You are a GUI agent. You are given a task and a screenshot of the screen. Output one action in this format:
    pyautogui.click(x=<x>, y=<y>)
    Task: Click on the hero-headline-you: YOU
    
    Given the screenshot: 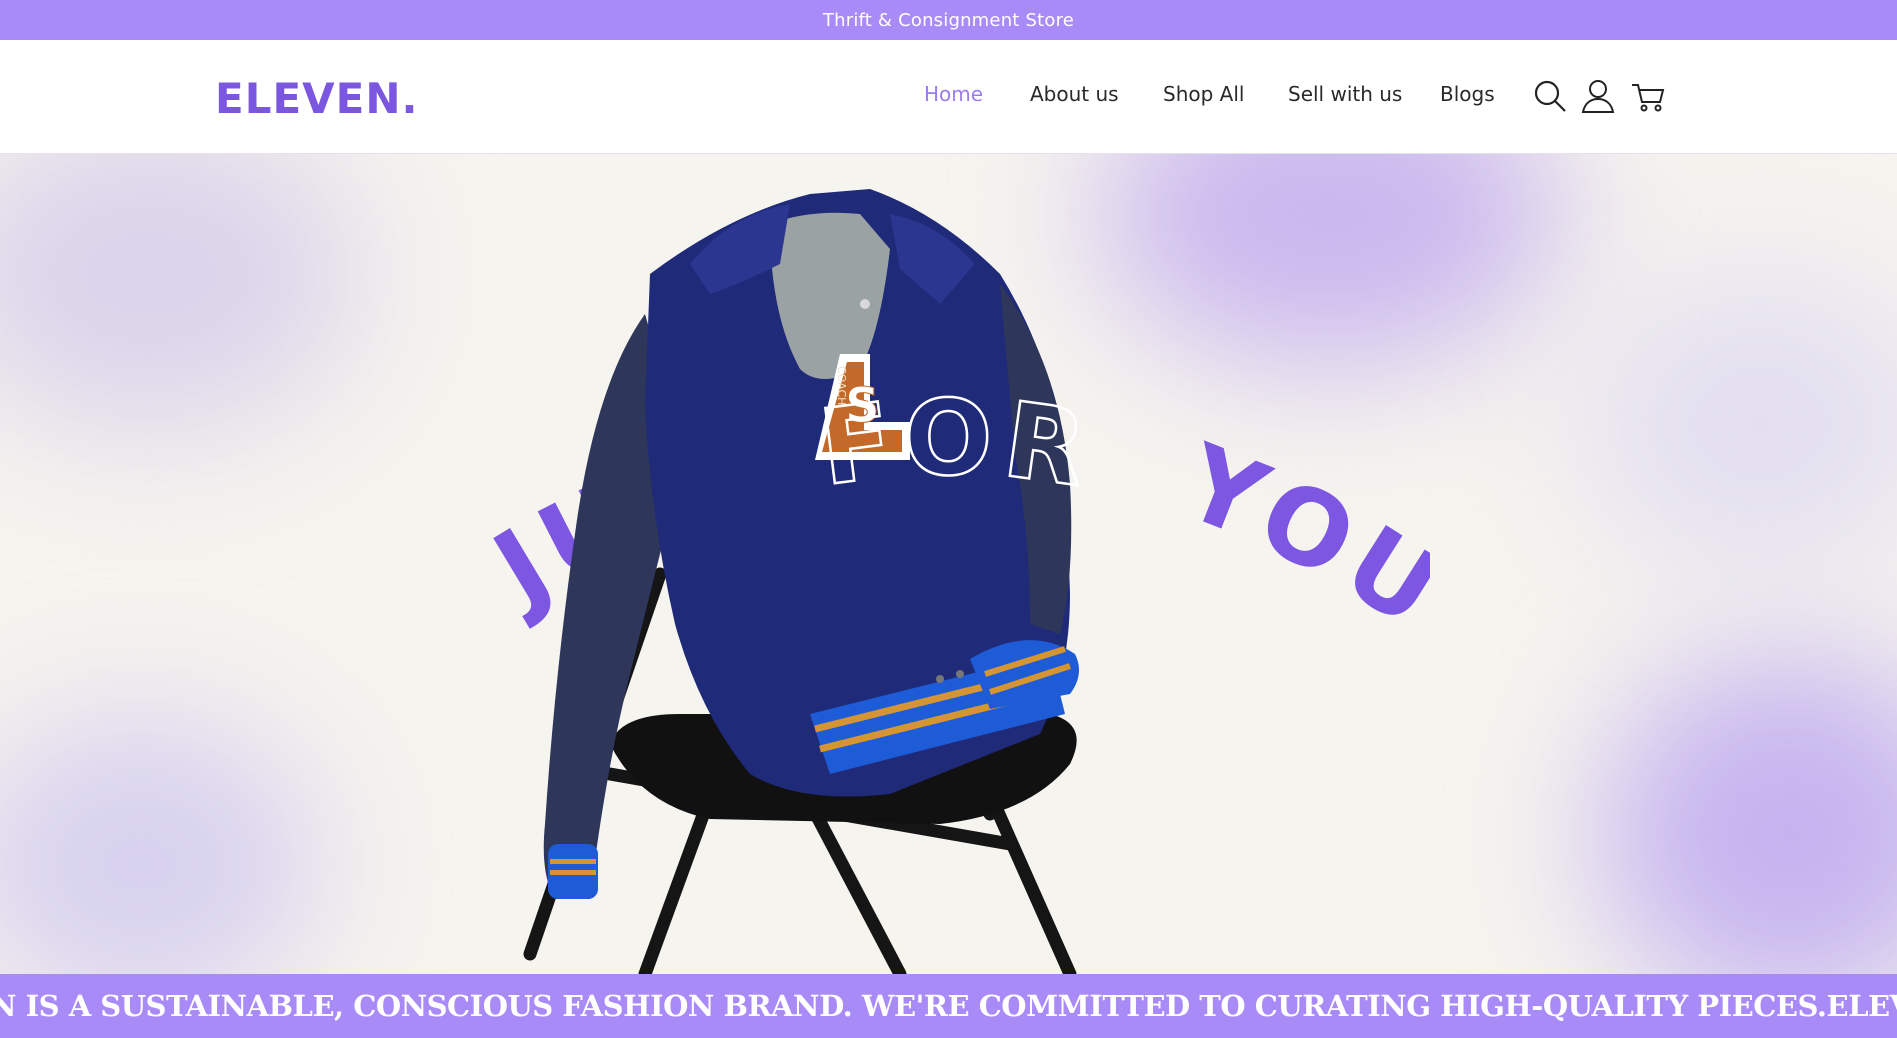 What is the action you would take?
    pyautogui.click(x=1298, y=537)
    